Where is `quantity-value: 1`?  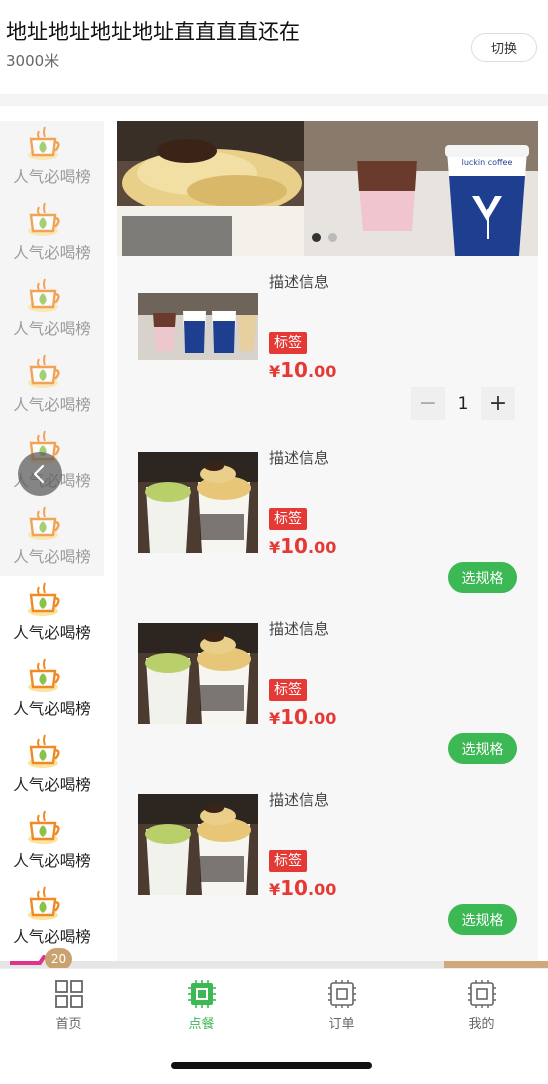
quantity-value: 1 is located at coordinates (463, 403).